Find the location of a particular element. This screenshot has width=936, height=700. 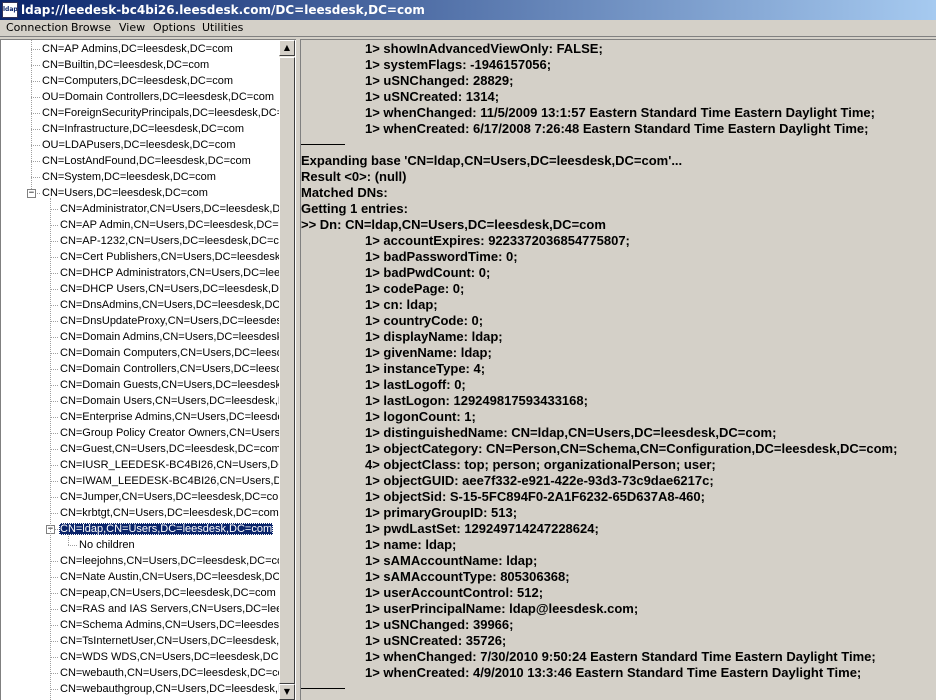

tree-item-no-children: No children is located at coordinates (107, 545).